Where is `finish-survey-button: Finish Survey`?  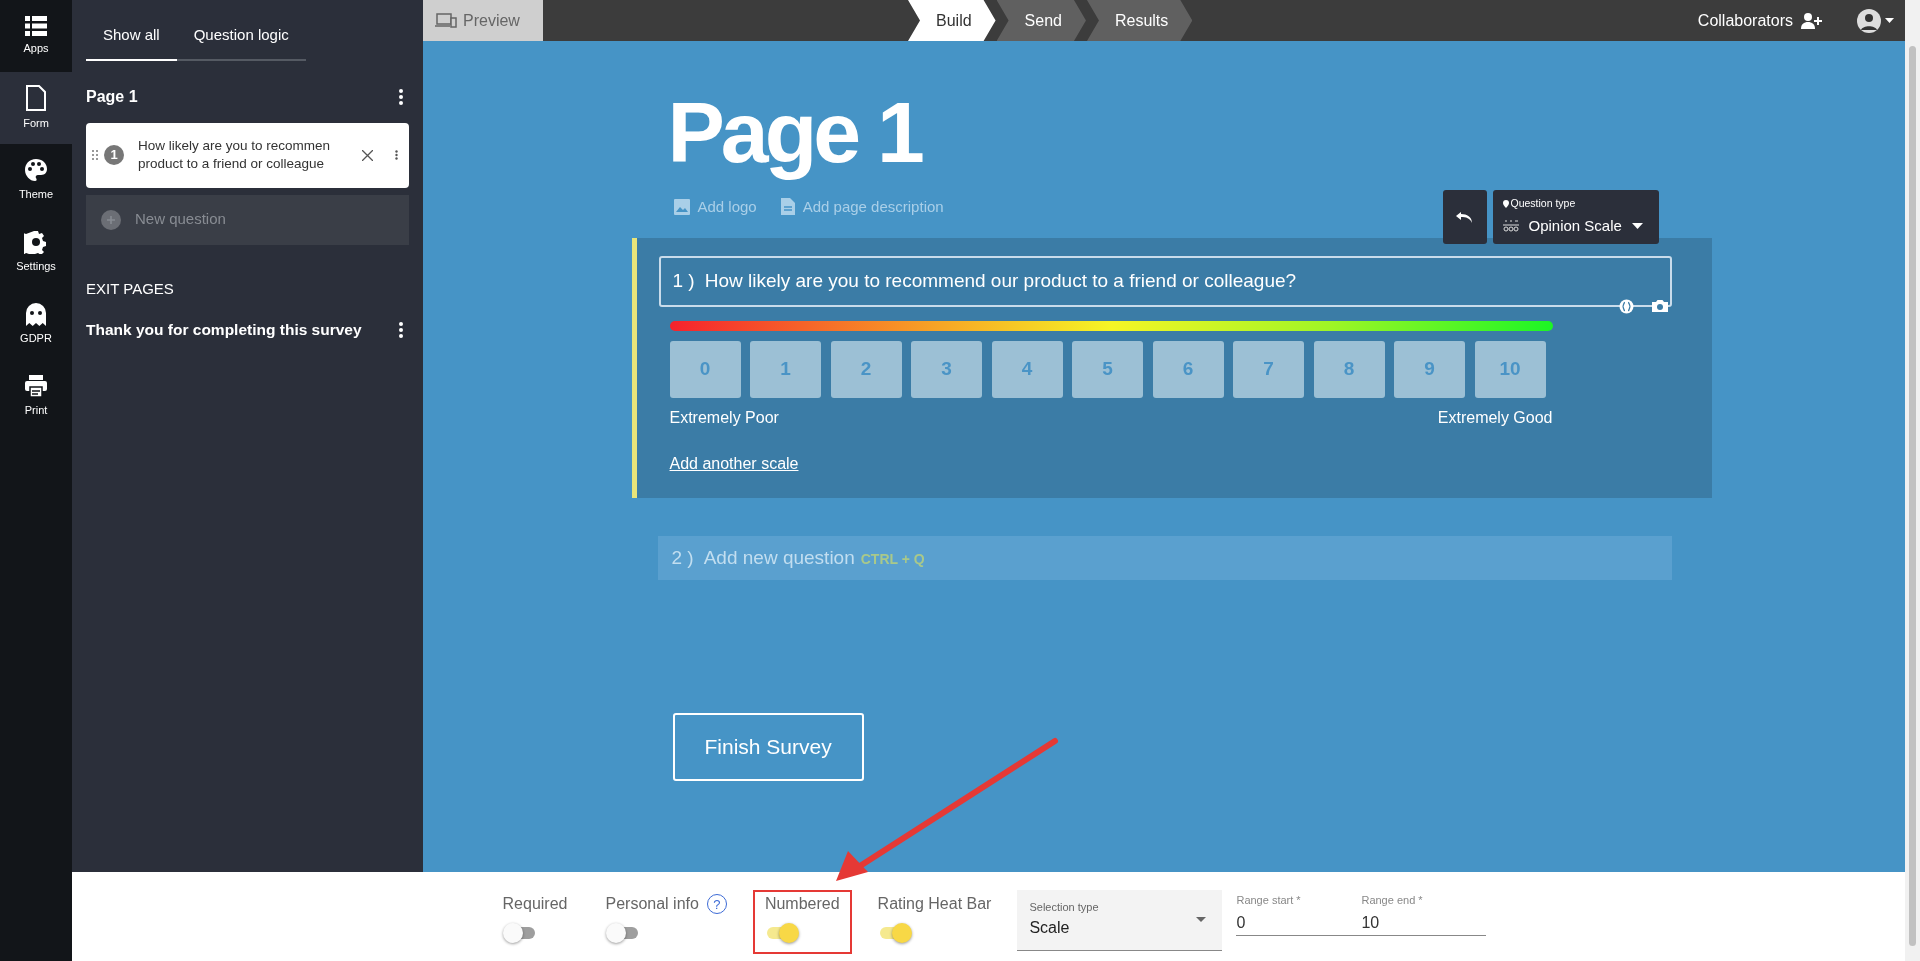
finish-survey-button: Finish Survey is located at coordinates (768, 747).